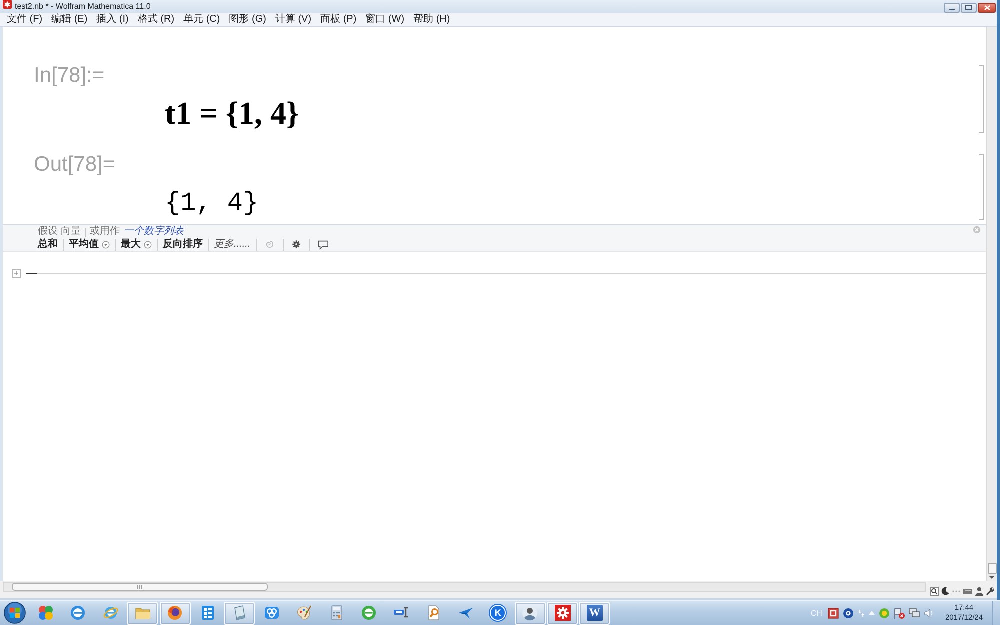 Image resolution: width=1000 pixels, height=625 pixels. What do you see at coordinates (968, 591) in the screenshot?
I see `keyboard-icon` at bounding box center [968, 591].